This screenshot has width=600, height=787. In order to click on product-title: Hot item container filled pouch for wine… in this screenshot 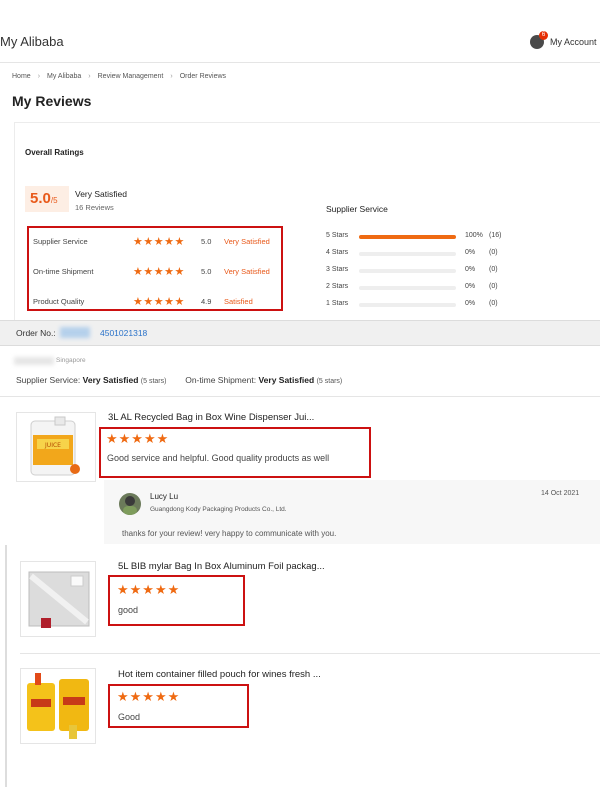, I will do `click(219, 674)`.